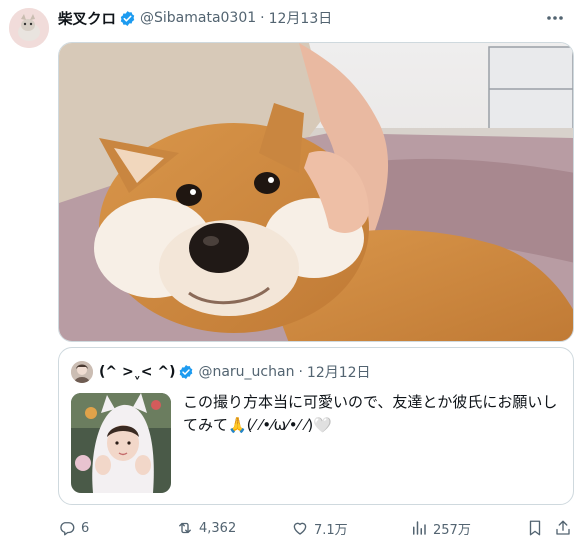 Image resolution: width=582 pixels, height=542 pixels. I want to click on quoted-display-name: (^ >ˬ< ^), so click(137, 372).